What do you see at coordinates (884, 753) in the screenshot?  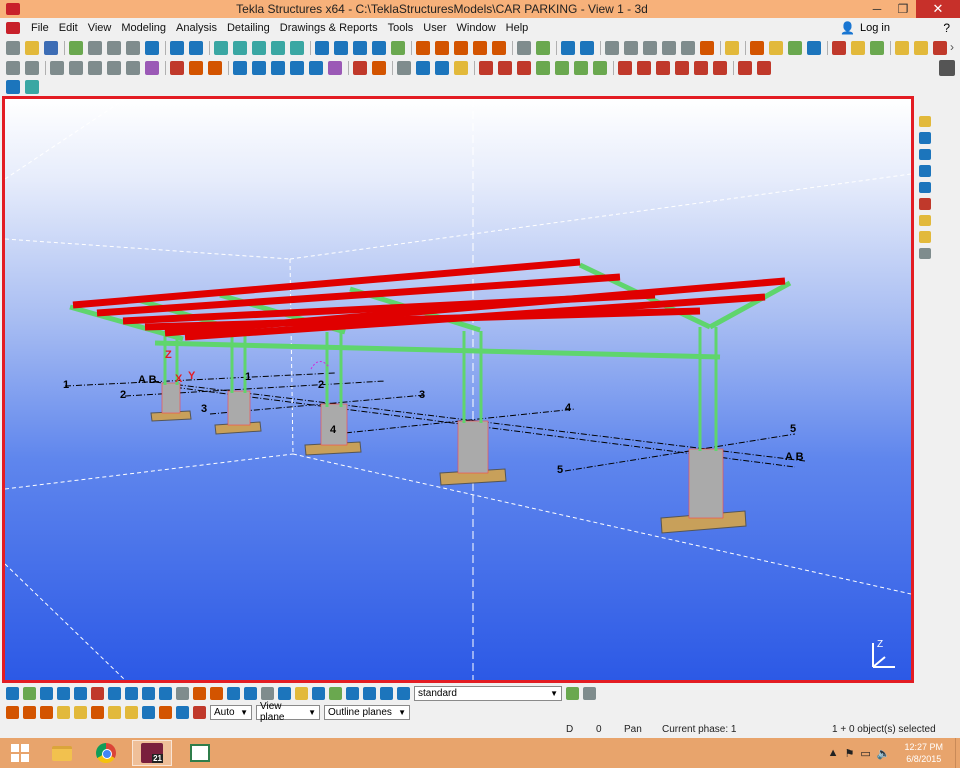 I see `volume-icon: 🔈` at bounding box center [884, 753].